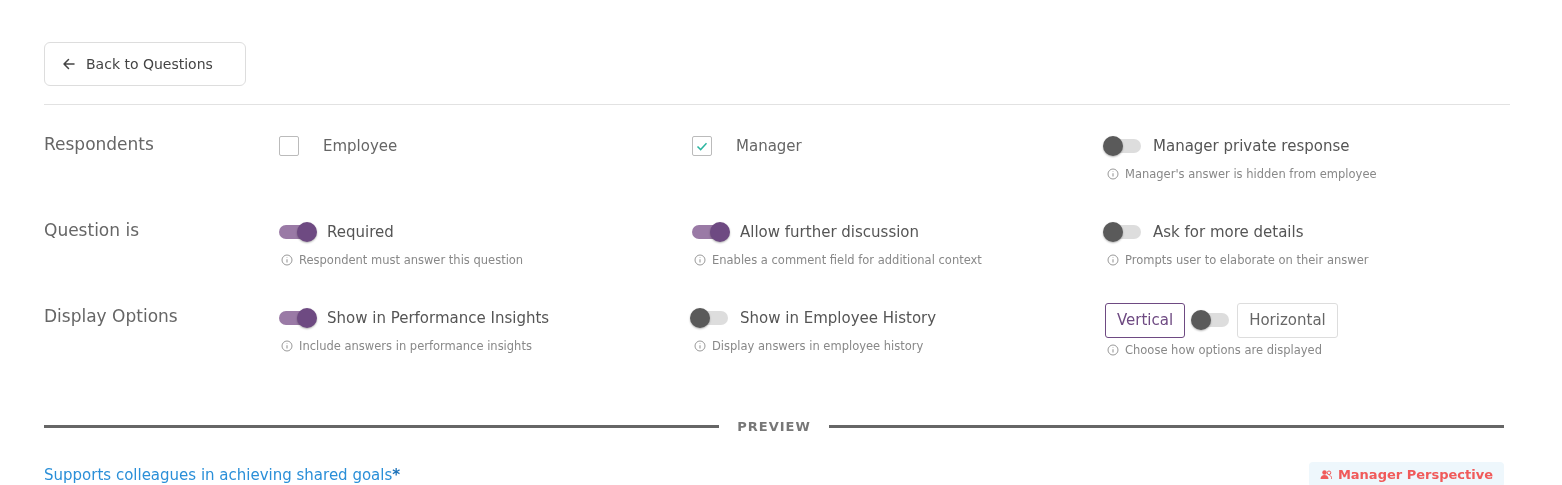 The height and width of the screenshot is (485, 1562). I want to click on hint-text: Enables a comment field for additional context, so click(847, 260).